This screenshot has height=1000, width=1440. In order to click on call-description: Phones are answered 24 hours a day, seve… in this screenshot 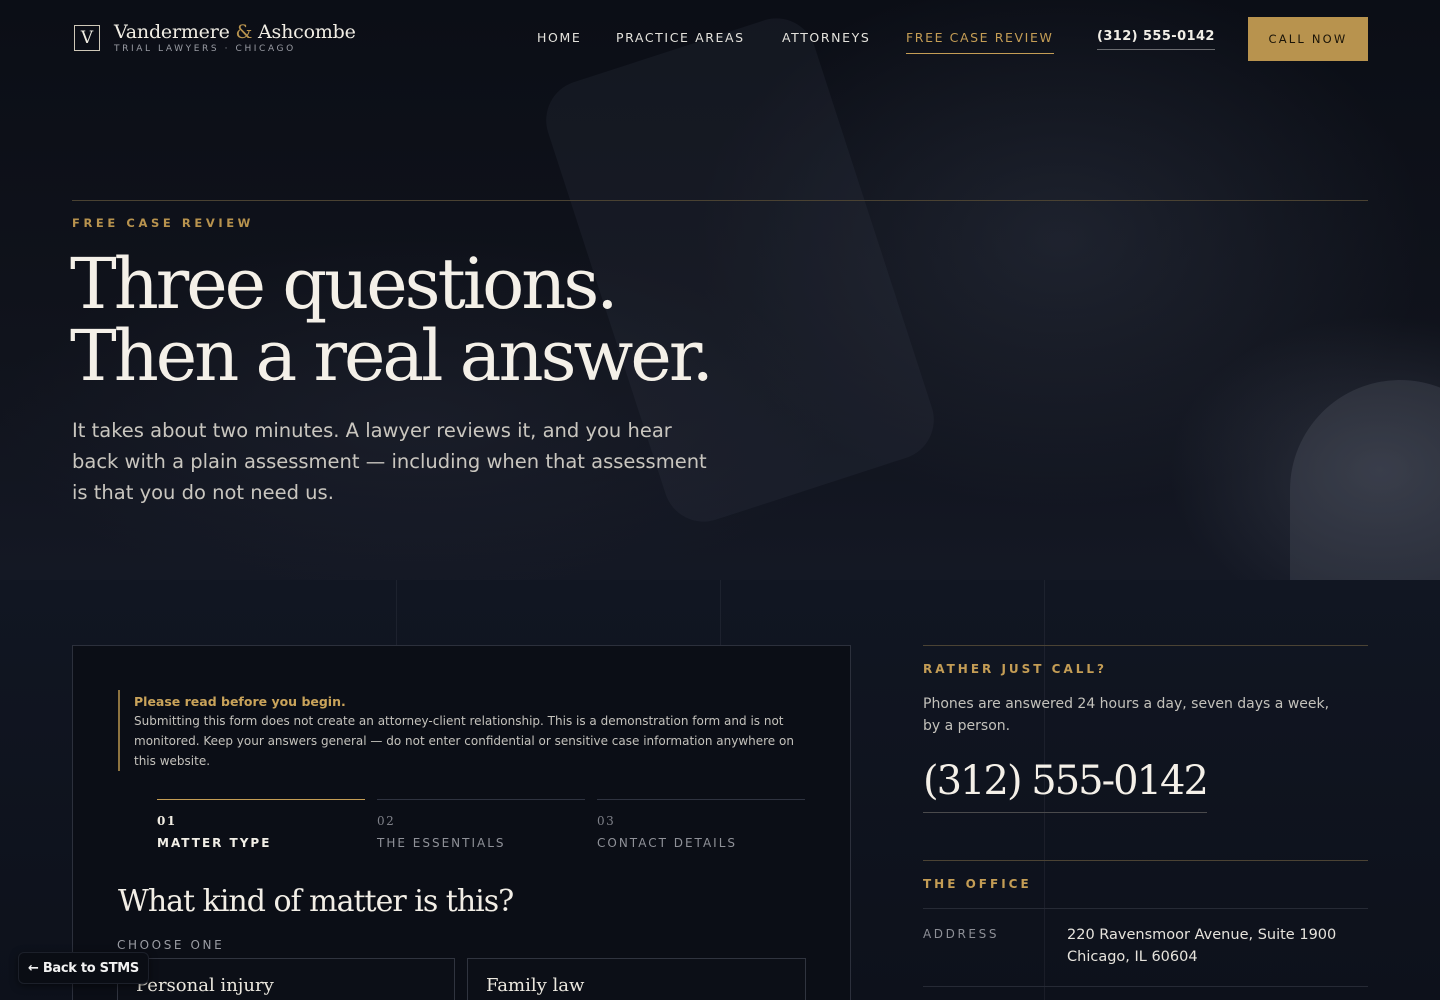, I will do `click(1126, 715)`.